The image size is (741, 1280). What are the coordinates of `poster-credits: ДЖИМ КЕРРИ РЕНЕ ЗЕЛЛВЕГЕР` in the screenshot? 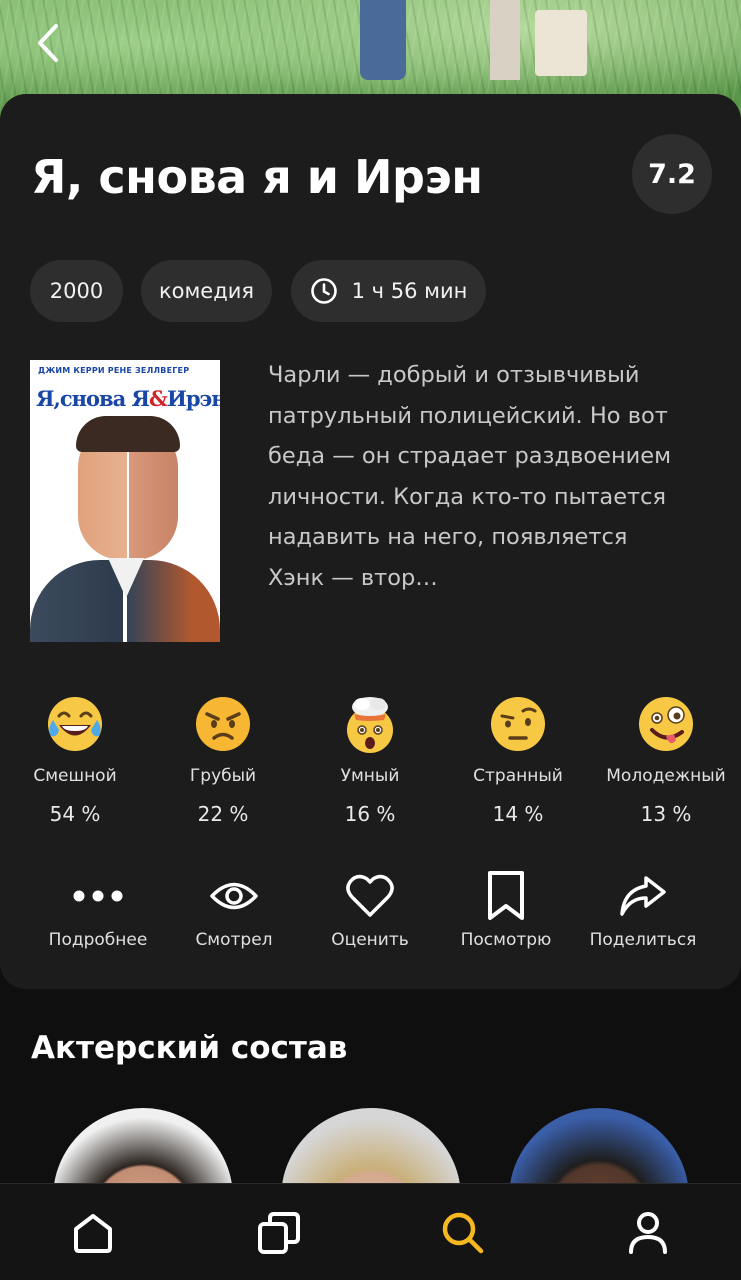 It's located at (114, 370).